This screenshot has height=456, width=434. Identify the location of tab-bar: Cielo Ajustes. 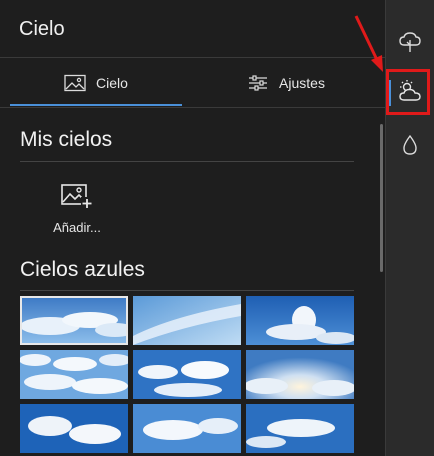
(192, 83).